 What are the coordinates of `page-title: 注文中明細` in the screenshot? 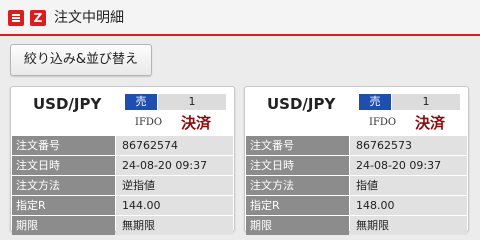 It's located at (89, 18).